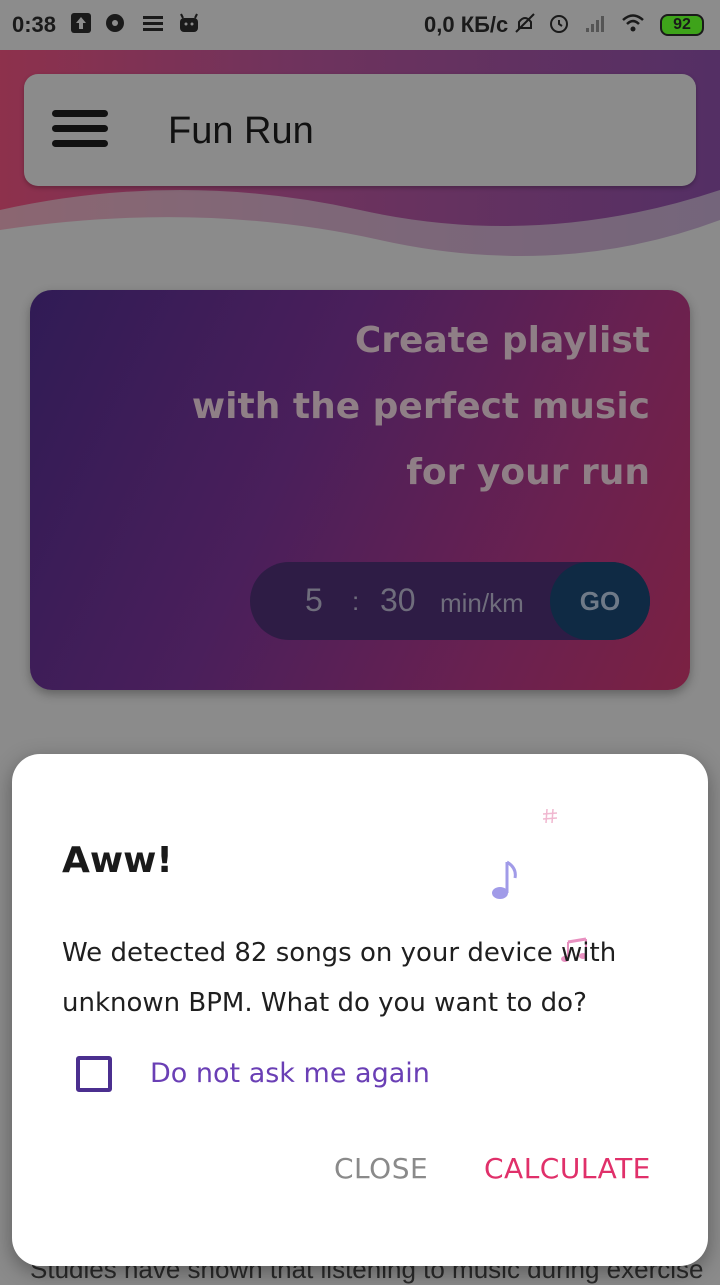 This screenshot has height=1285, width=720. I want to click on sharp-icon, so click(550, 816).